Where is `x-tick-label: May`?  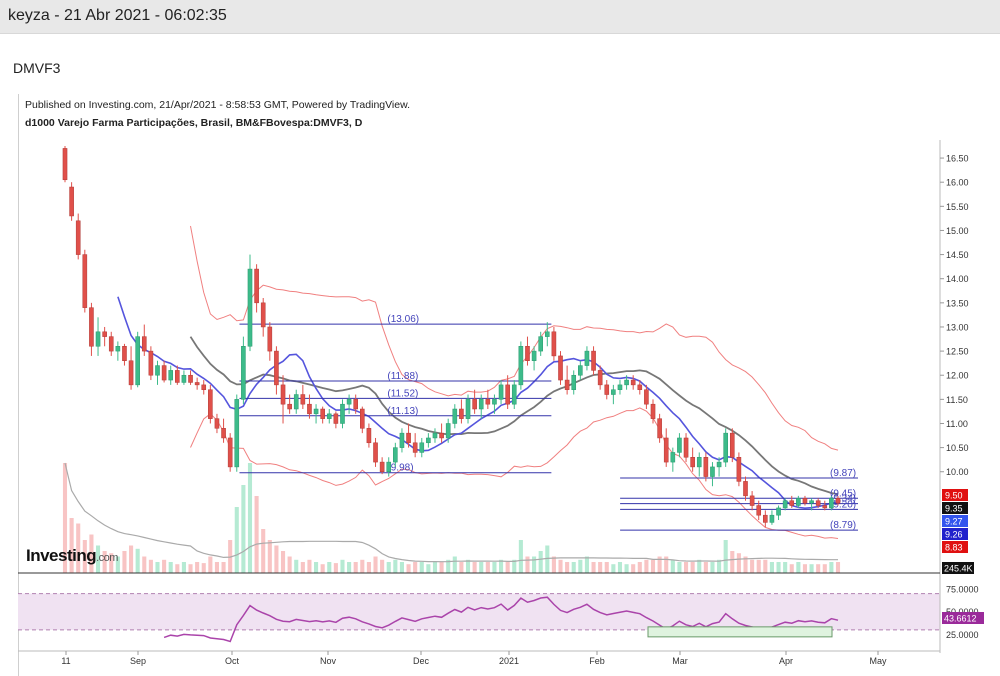 x-tick-label: May is located at coordinates (878, 661).